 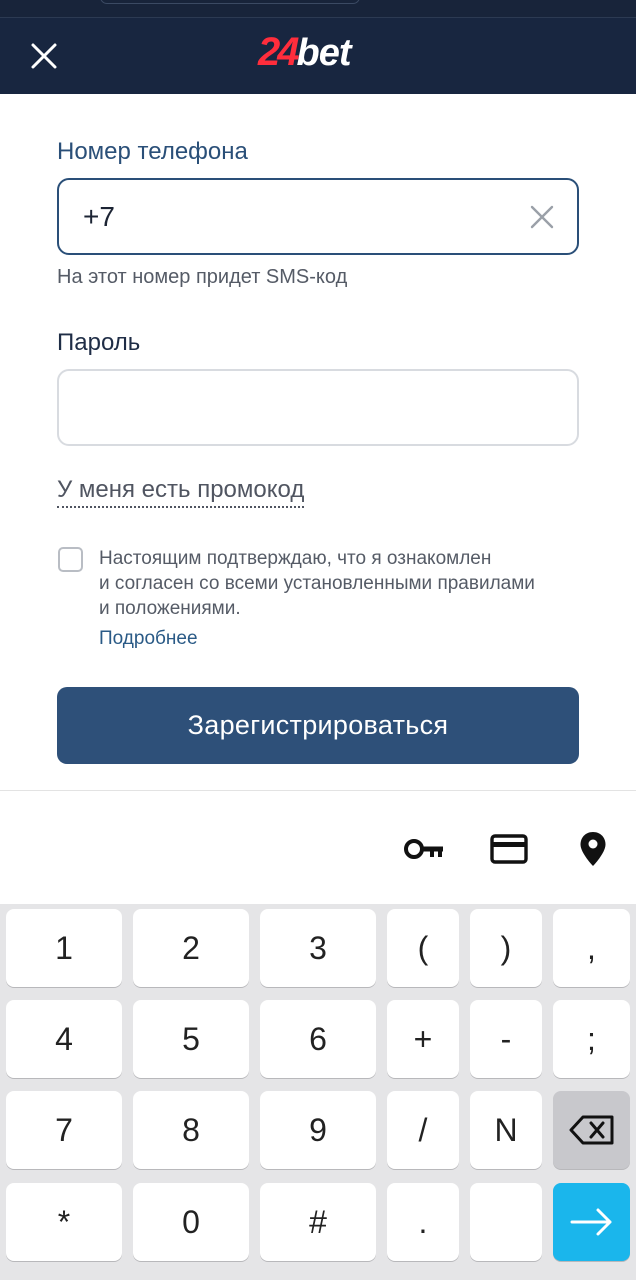 What do you see at coordinates (318, 1130) in the screenshot?
I see `key-9: 9` at bounding box center [318, 1130].